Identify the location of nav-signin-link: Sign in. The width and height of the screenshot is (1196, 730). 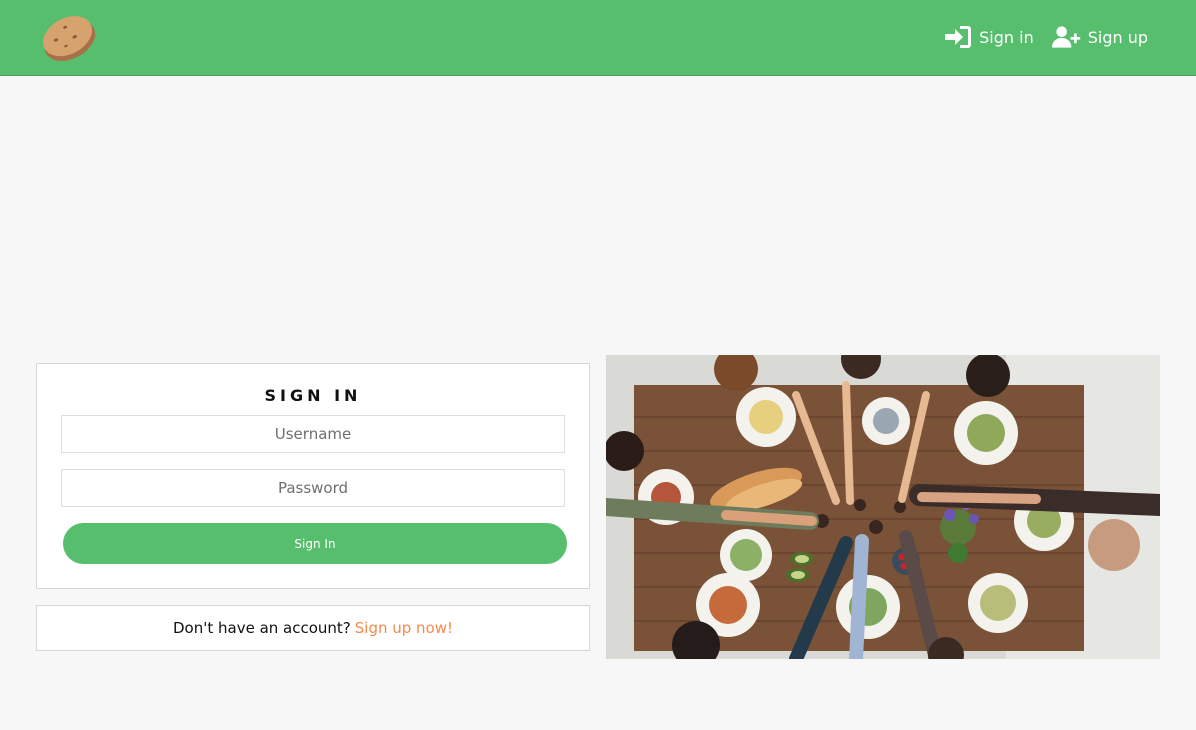
(988, 37).